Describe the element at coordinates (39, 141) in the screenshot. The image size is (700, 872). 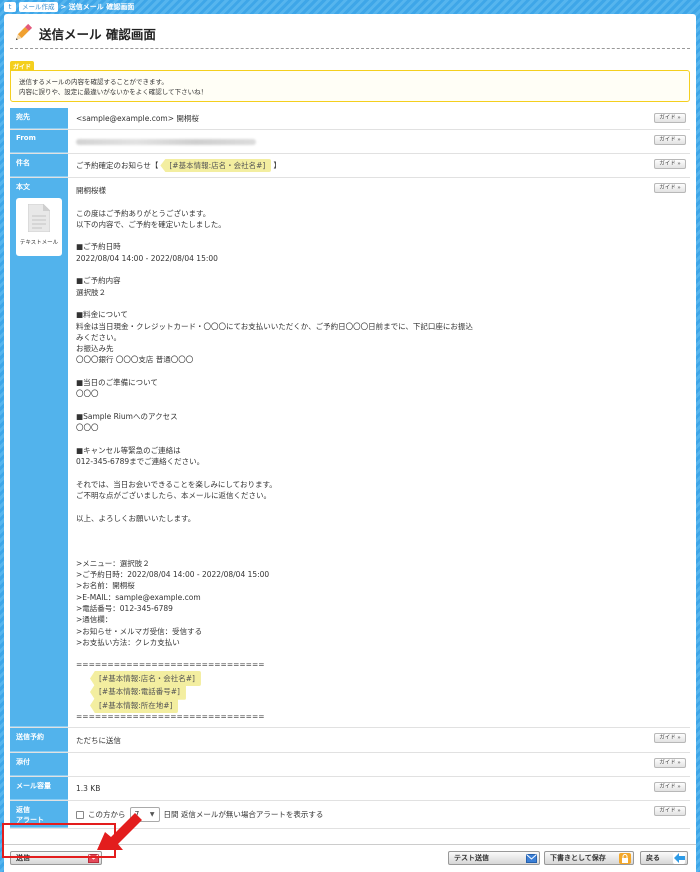
I see `from-label: From` at that location.